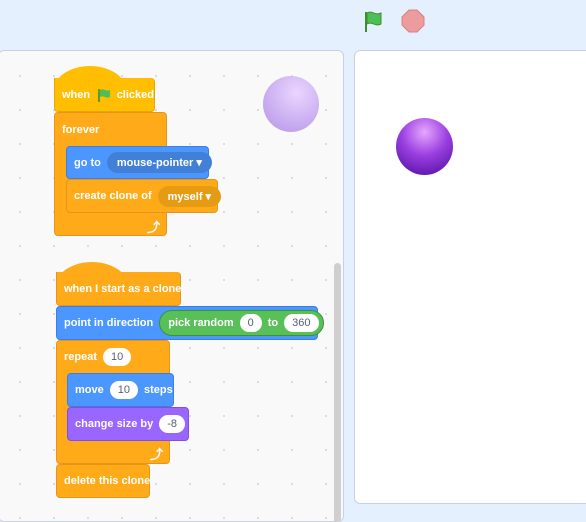  What do you see at coordinates (291, 104) in the screenshot?
I see `sprite-ghost` at bounding box center [291, 104].